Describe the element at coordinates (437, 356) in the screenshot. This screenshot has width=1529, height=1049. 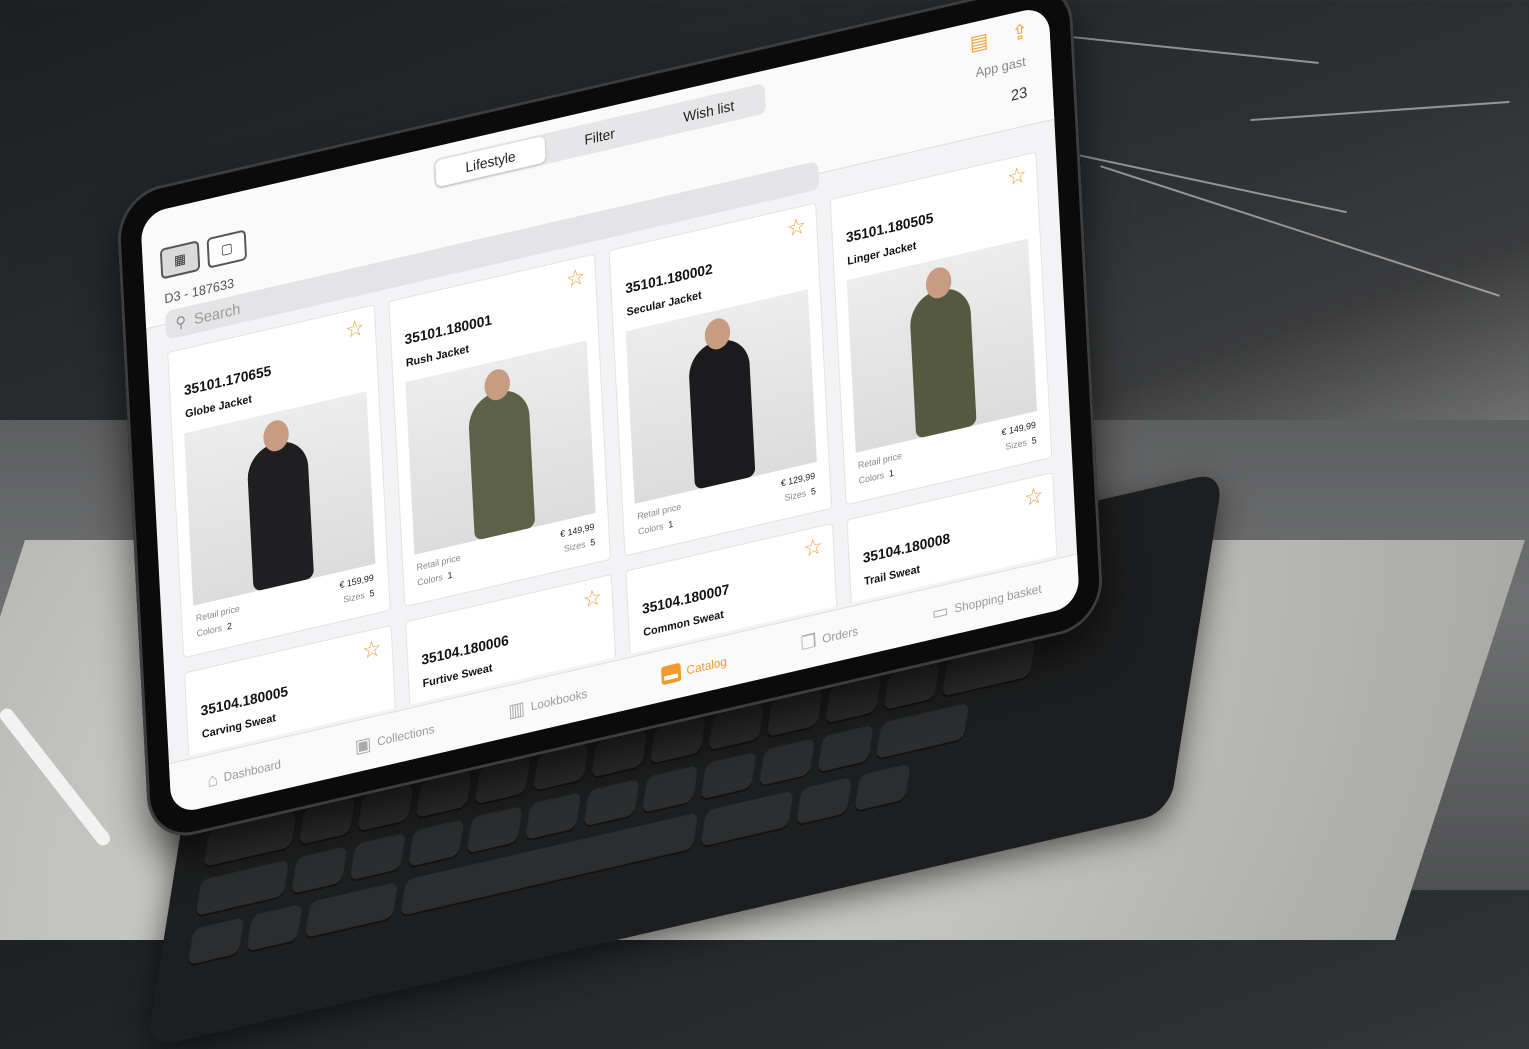
I see `product-name: Rush Jacket` at that location.